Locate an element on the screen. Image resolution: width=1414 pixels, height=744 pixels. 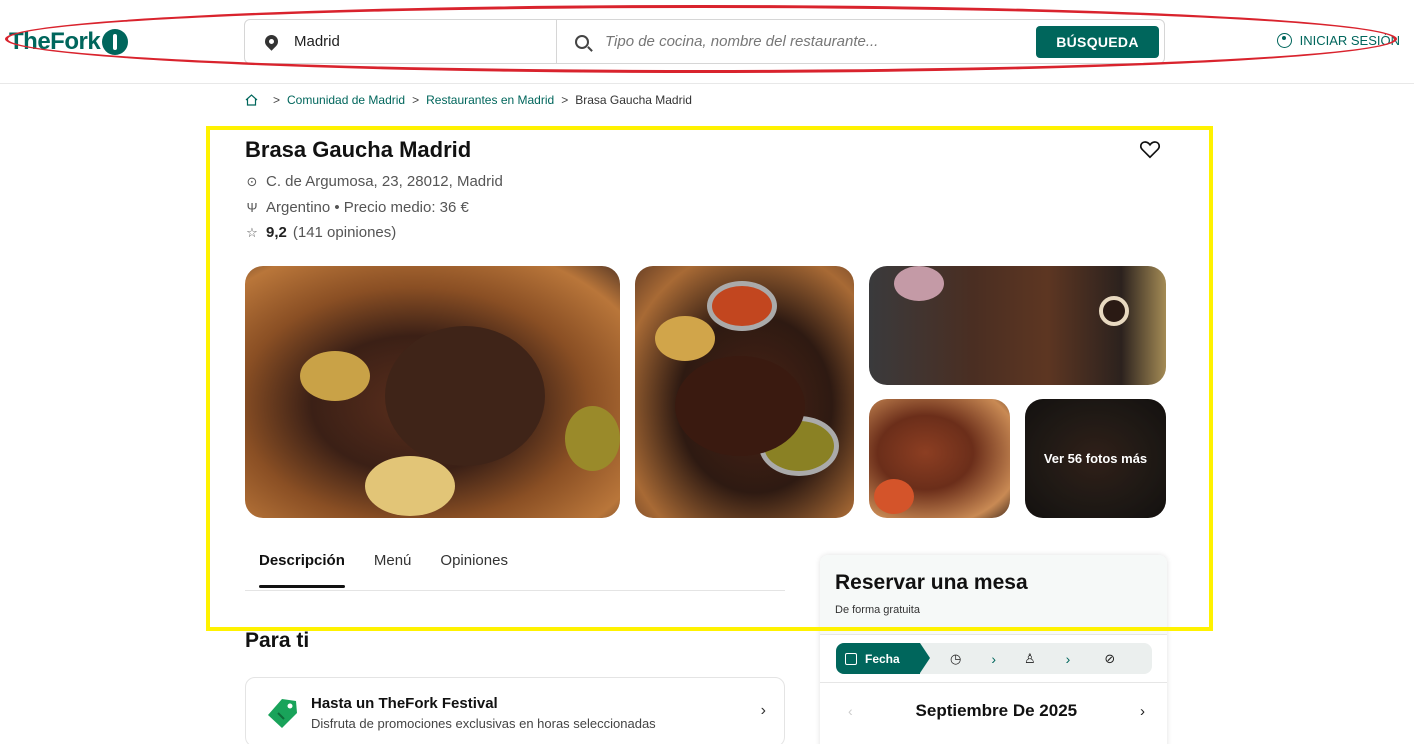
search-bar: Madrid BÚSQUEDA is located at coordinates (704, 41).